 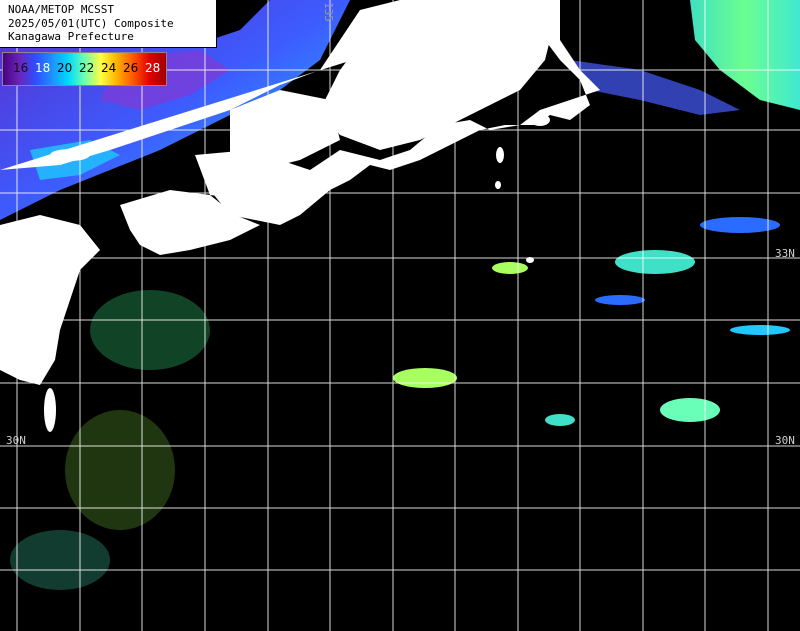 I want to click on legend-label-28: 28, so click(x=153, y=68).